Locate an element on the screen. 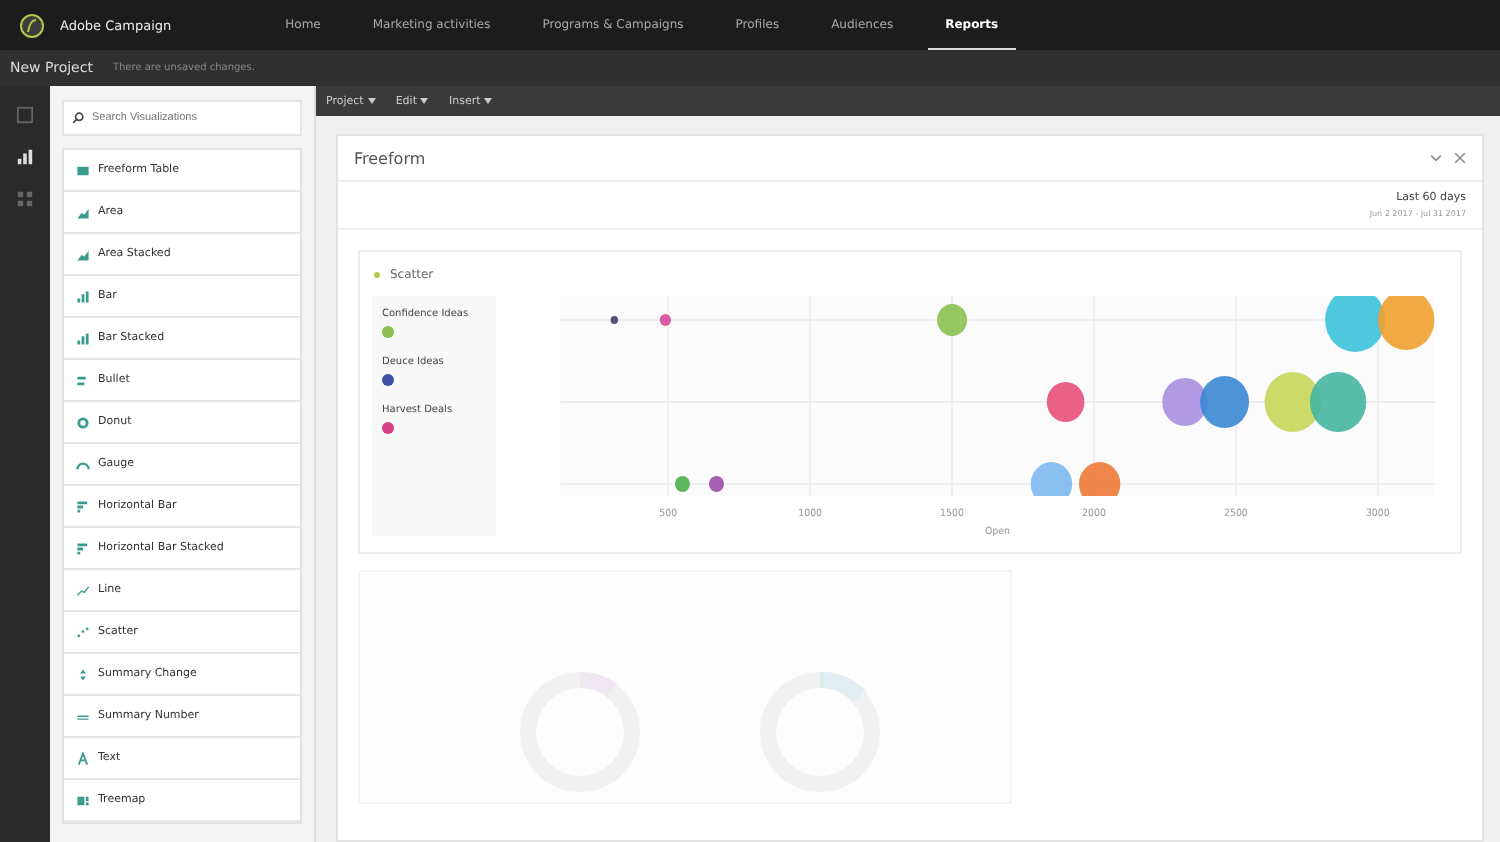 This screenshot has height=842, width=1500. text-icon is located at coordinates (83, 758).